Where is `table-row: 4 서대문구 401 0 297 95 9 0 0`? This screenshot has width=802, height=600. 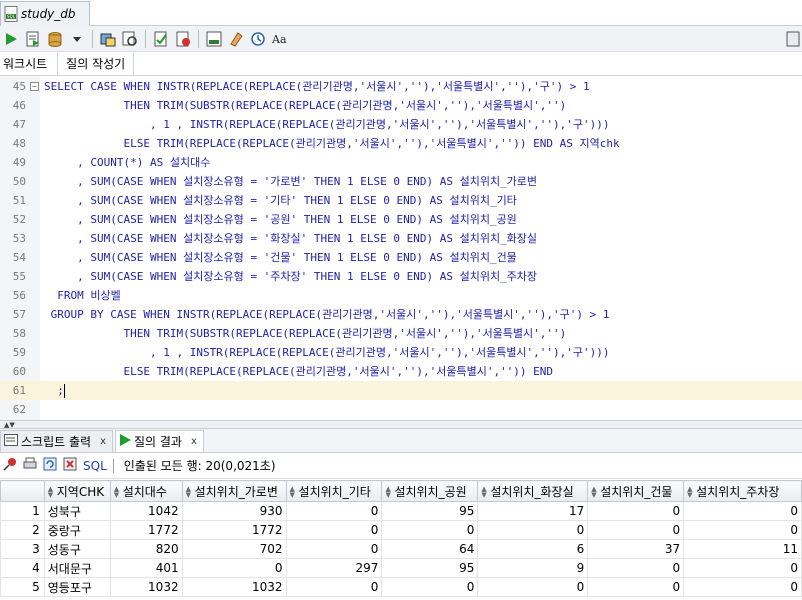 table-row: 4 서대문구 401 0 297 95 9 0 0 is located at coordinates (401, 568).